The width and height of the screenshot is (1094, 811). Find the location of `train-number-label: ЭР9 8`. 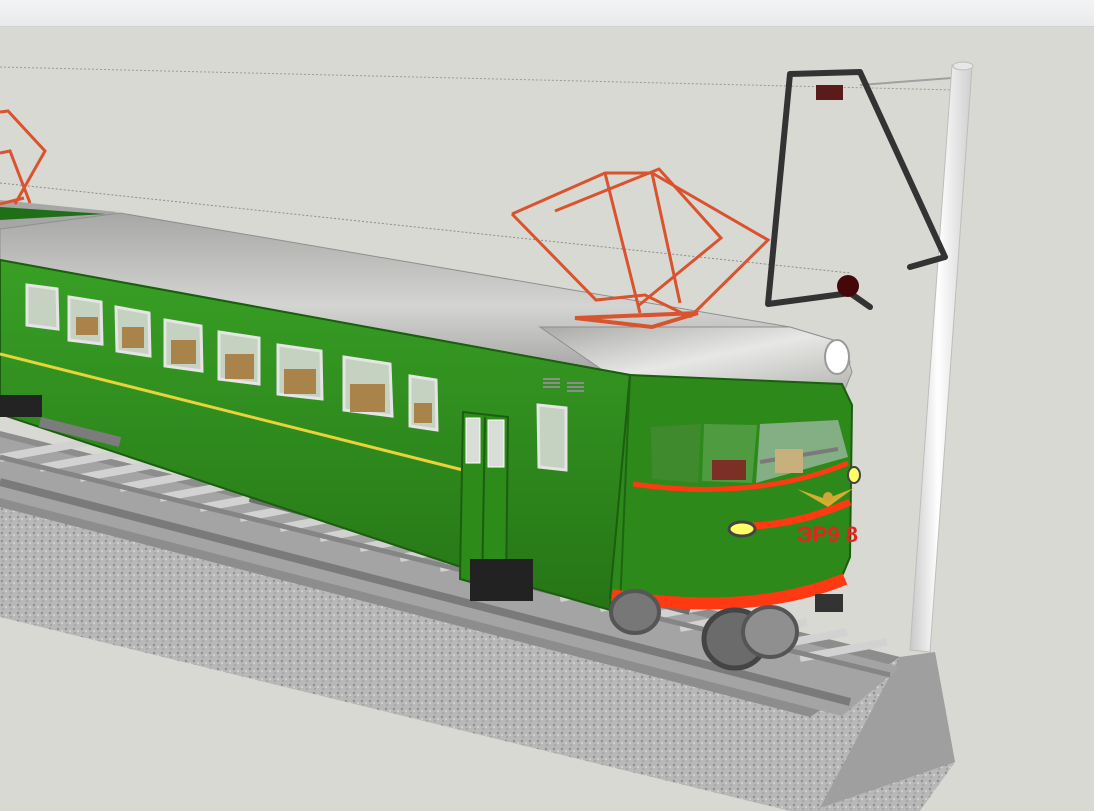

train-number-label: ЭР9 8 is located at coordinates (827, 534).